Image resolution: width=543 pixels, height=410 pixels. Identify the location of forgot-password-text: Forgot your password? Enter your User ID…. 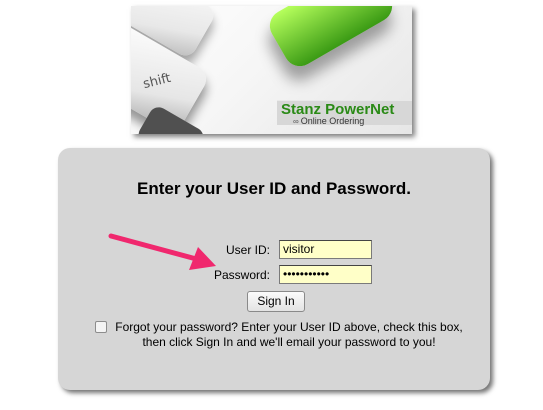
(289, 335).